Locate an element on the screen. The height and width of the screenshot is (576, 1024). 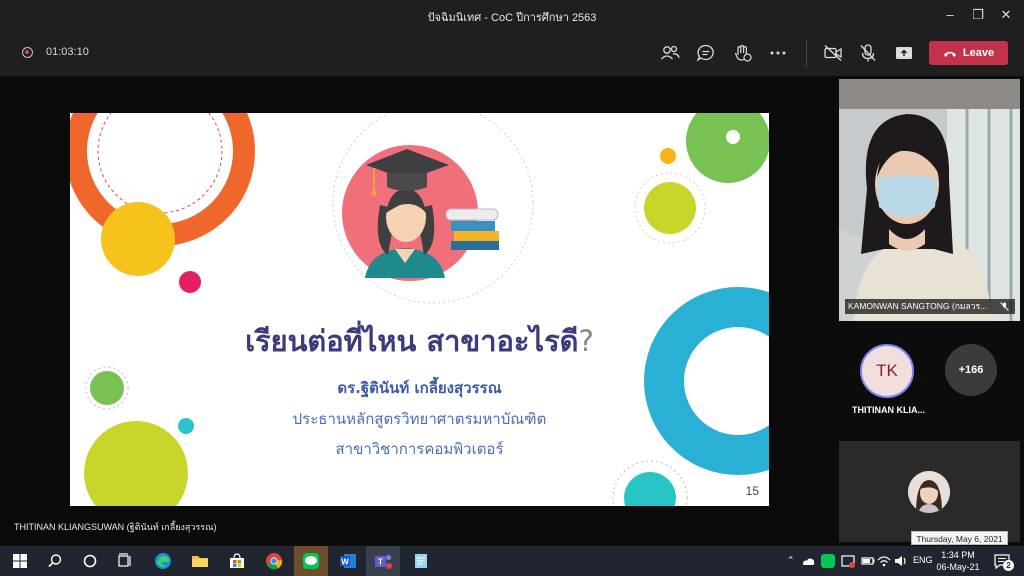
recording-icon is located at coordinates (27, 52).